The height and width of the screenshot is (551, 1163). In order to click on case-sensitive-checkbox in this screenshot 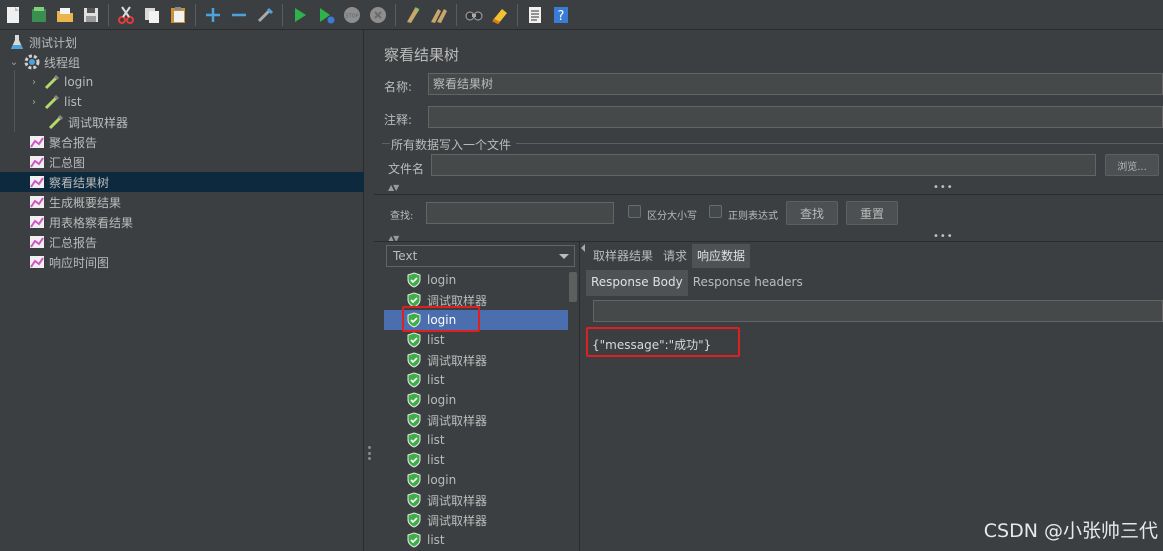, I will do `click(634, 211)`.